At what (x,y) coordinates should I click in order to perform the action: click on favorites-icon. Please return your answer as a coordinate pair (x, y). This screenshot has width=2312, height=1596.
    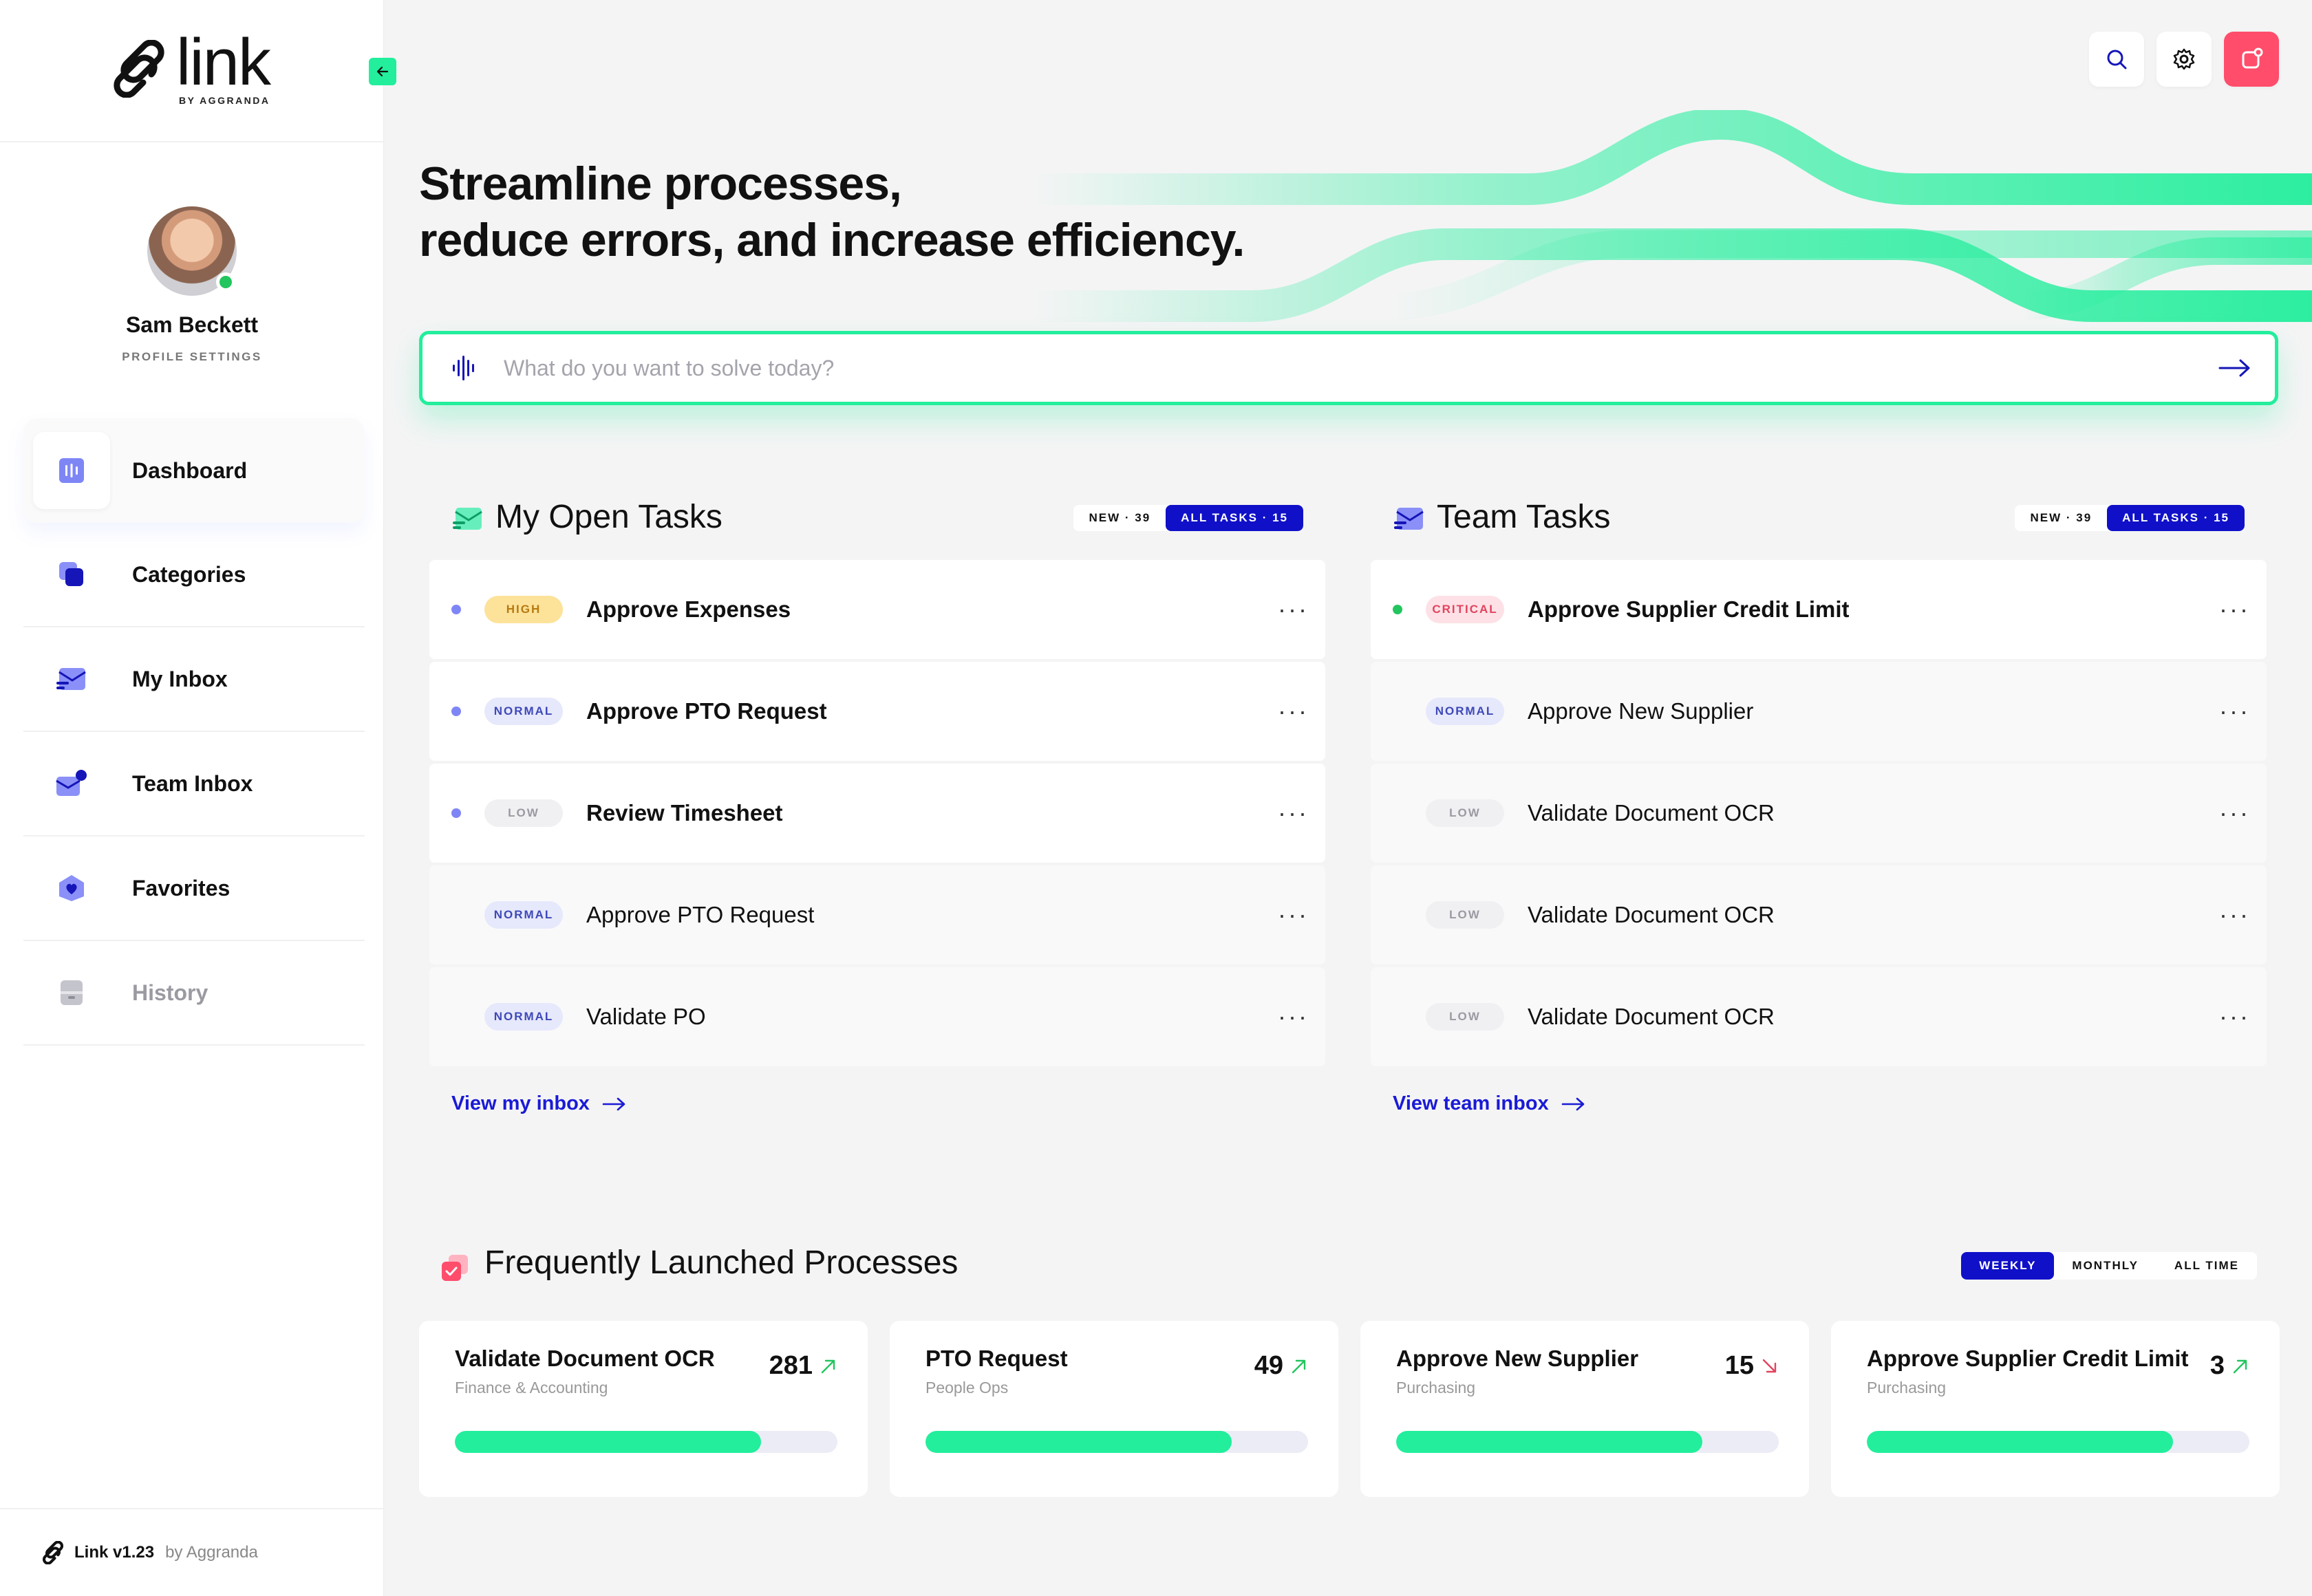
    Looking at the image, I should click on (71, 888).